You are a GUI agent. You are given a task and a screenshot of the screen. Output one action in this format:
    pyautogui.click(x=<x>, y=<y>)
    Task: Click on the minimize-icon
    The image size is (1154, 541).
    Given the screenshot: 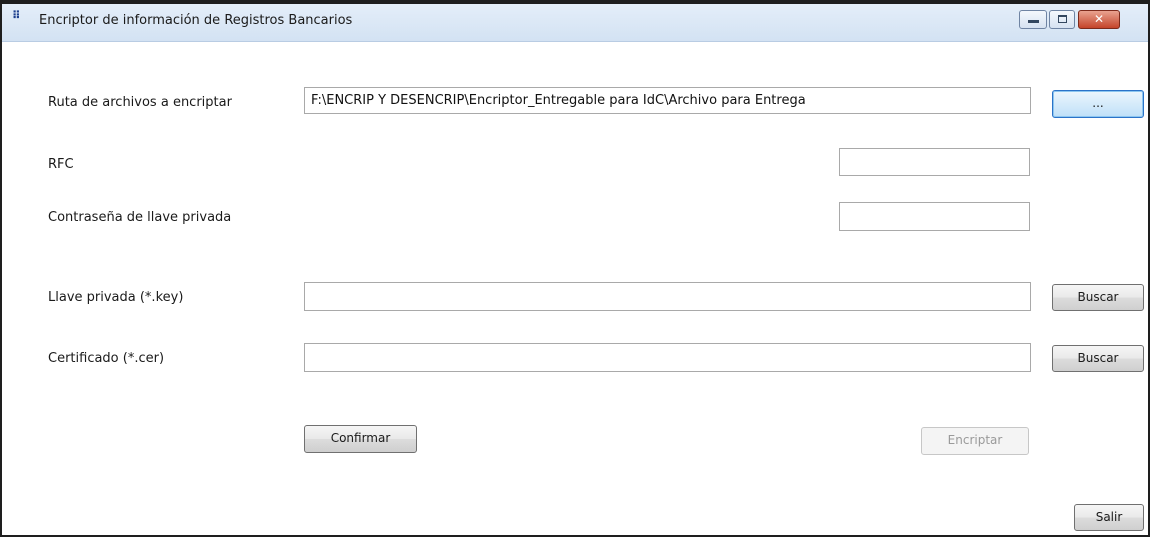 What is the action you would take?
    pyautogui.click(x=1033, y=21)
    